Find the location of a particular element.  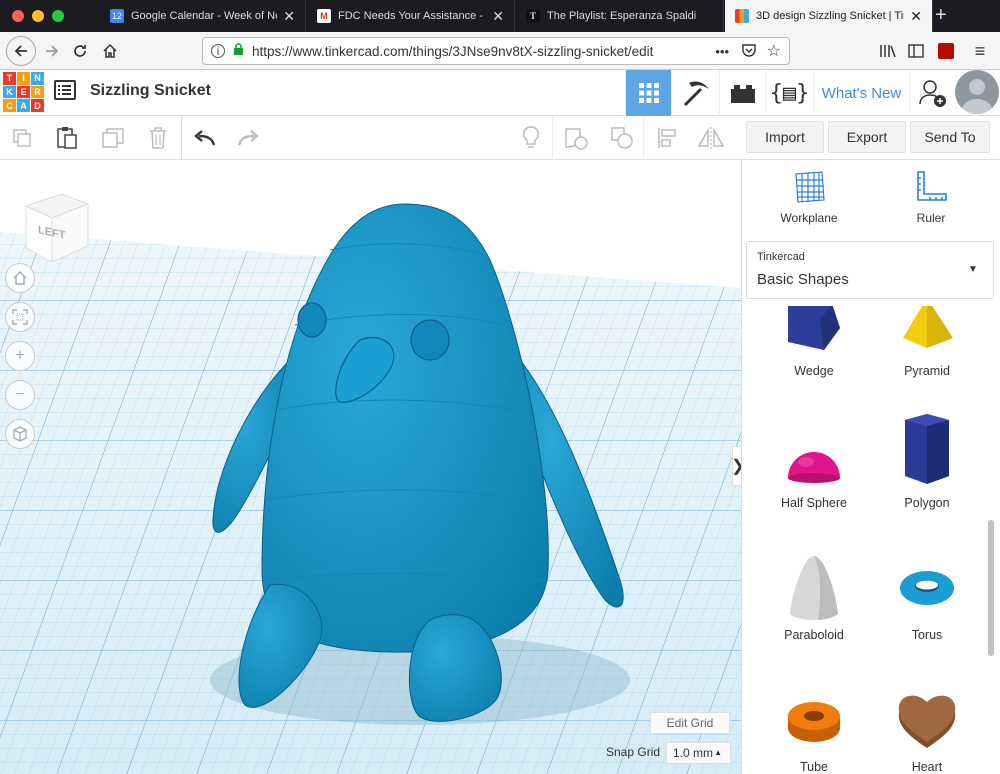

home-icon is located at coordinates (20, 278).